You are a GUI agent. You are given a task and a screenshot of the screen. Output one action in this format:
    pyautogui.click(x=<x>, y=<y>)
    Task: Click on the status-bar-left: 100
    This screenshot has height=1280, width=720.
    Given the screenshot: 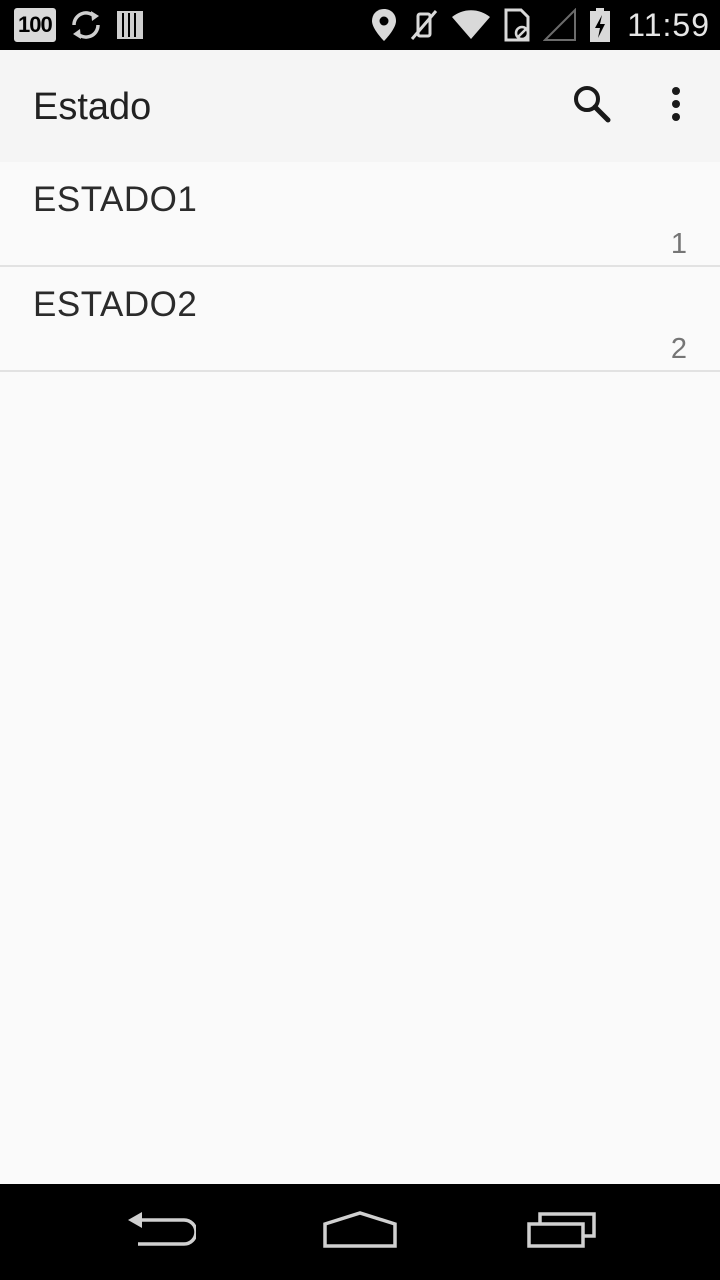 What is the action you would take?
    pyautogui.click(x=85, y=25)
    